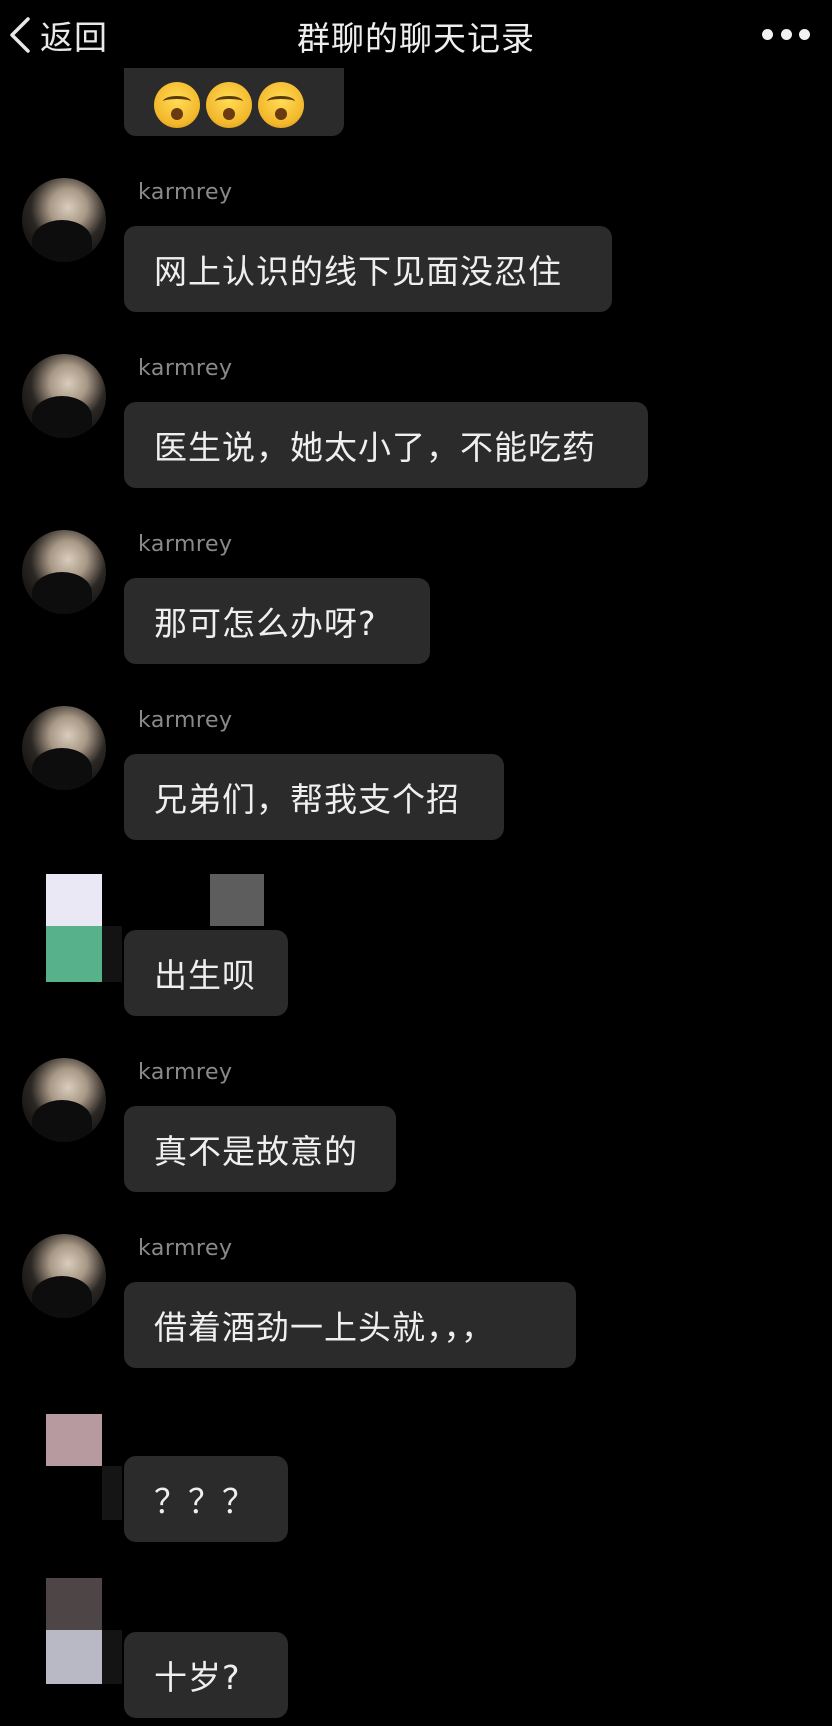 The height and width of the screenshot is (1726, 832). I want to click on message-bubble-emoji, so click(234, 102).